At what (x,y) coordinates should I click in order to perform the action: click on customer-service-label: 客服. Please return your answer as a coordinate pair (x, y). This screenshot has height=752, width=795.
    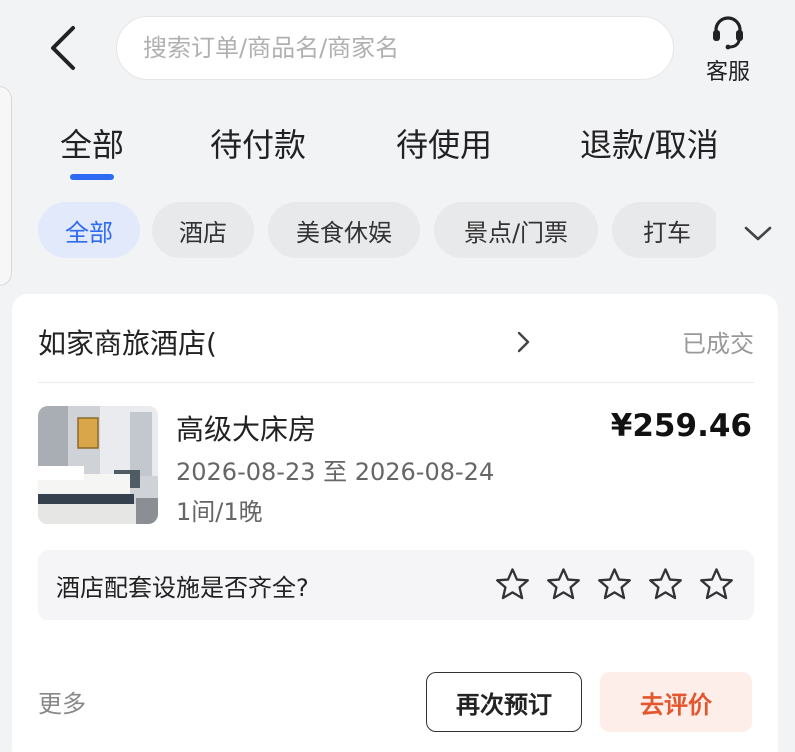
    Looking at the image, I should click on (727, 72).